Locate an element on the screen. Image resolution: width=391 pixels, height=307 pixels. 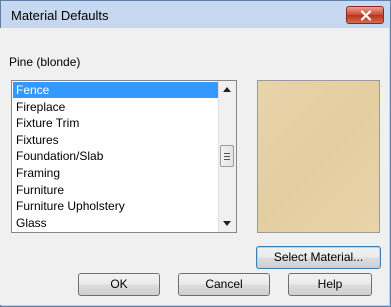
close-icon is located at coordinates (366, 15).